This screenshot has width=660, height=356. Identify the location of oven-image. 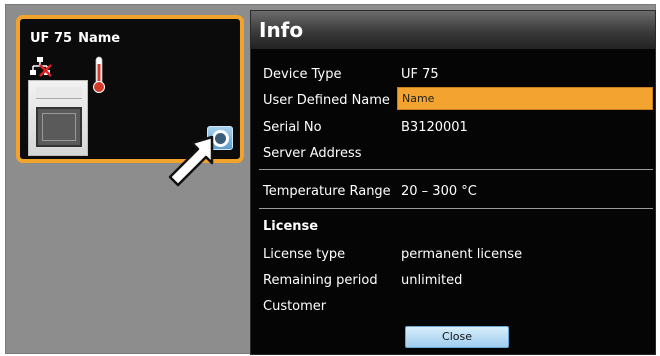
(58, 118).